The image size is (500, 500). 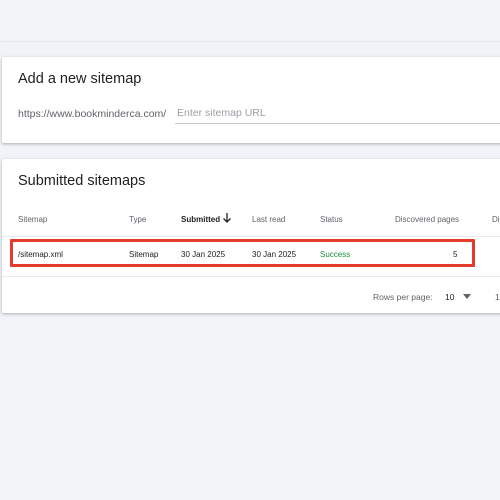 What do you see at coordinates (82, 181) in the screenshot?
I see `submitted-sitemaps-title: Submitted sitemaps` at bounding box center [82, 181].